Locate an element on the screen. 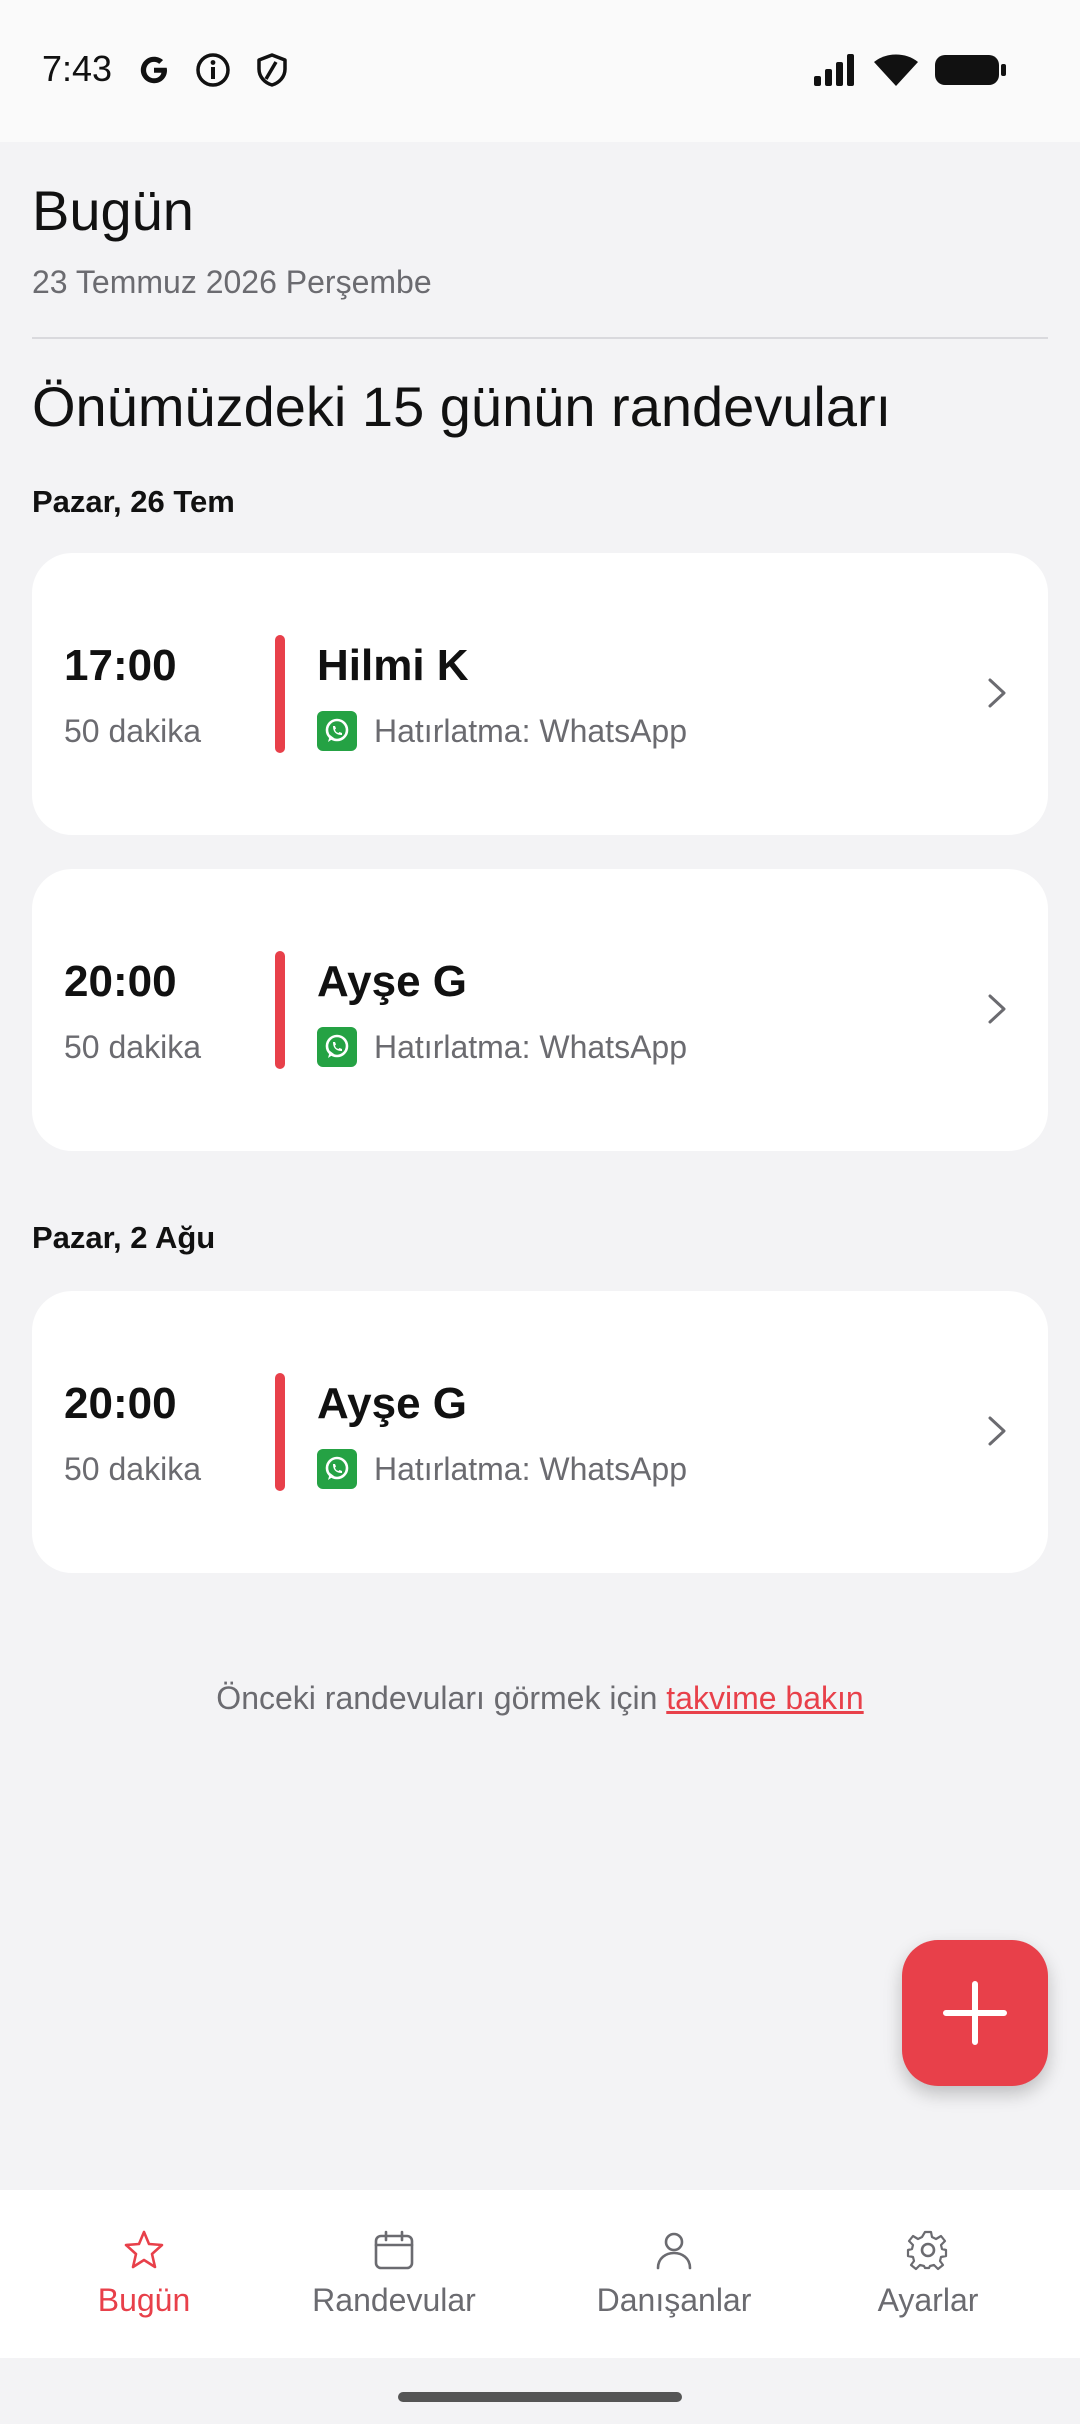  nav-item-settings: Ayarlar is located at coordinates (928, 2274).